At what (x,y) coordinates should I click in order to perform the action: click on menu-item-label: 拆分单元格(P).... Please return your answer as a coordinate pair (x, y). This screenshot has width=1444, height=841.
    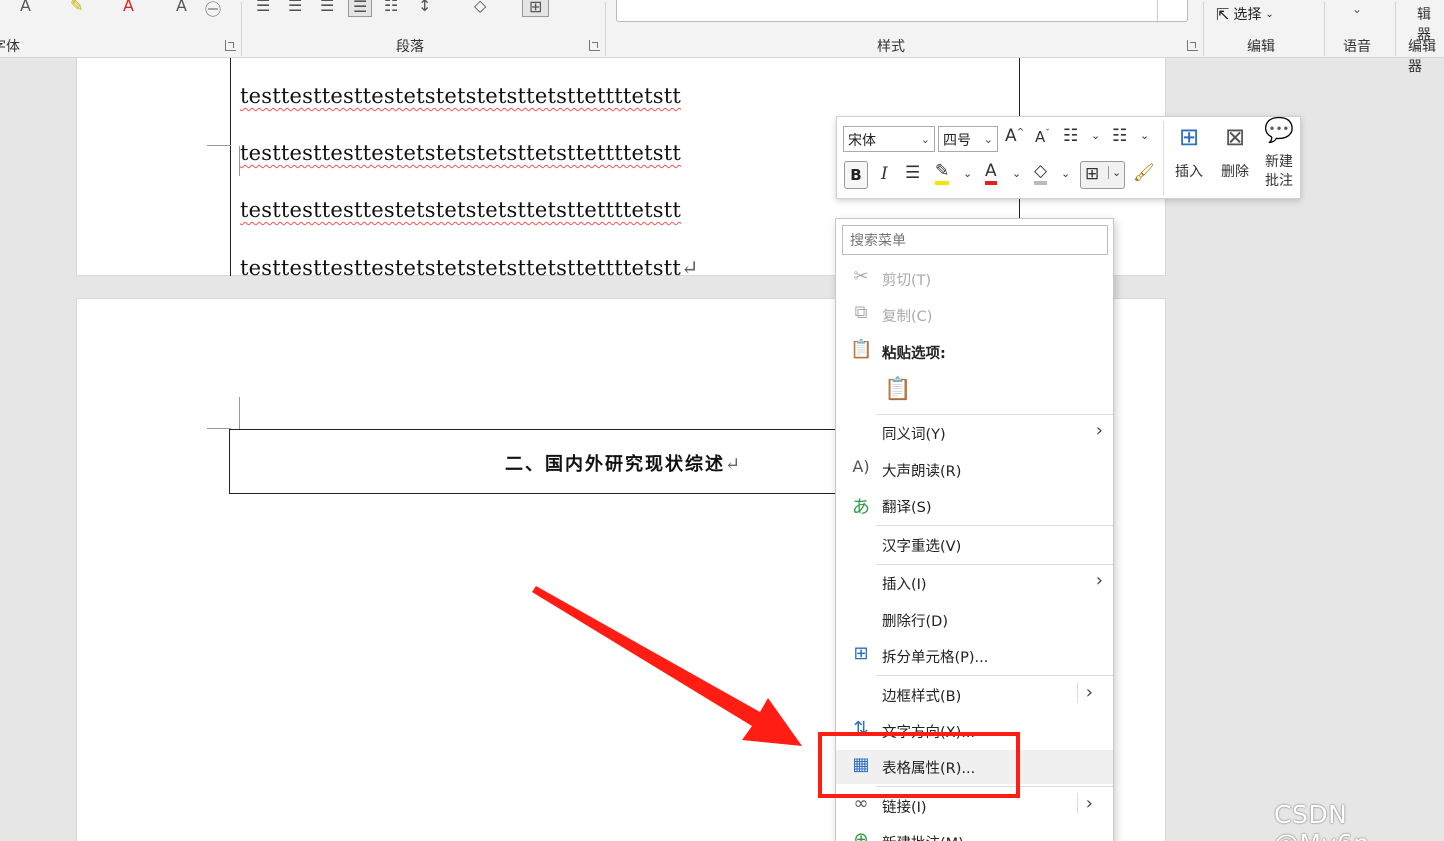
    Looking at the image, I should click on (935, 658).